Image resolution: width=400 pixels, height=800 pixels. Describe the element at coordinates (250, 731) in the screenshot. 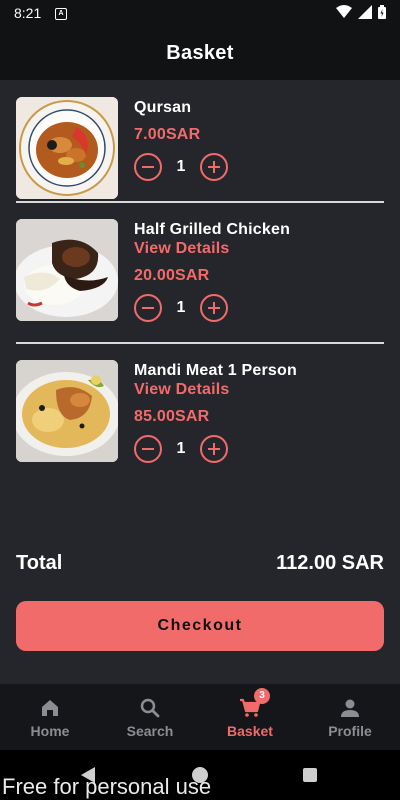

I see `nav-label-basket: Basket` at that location.